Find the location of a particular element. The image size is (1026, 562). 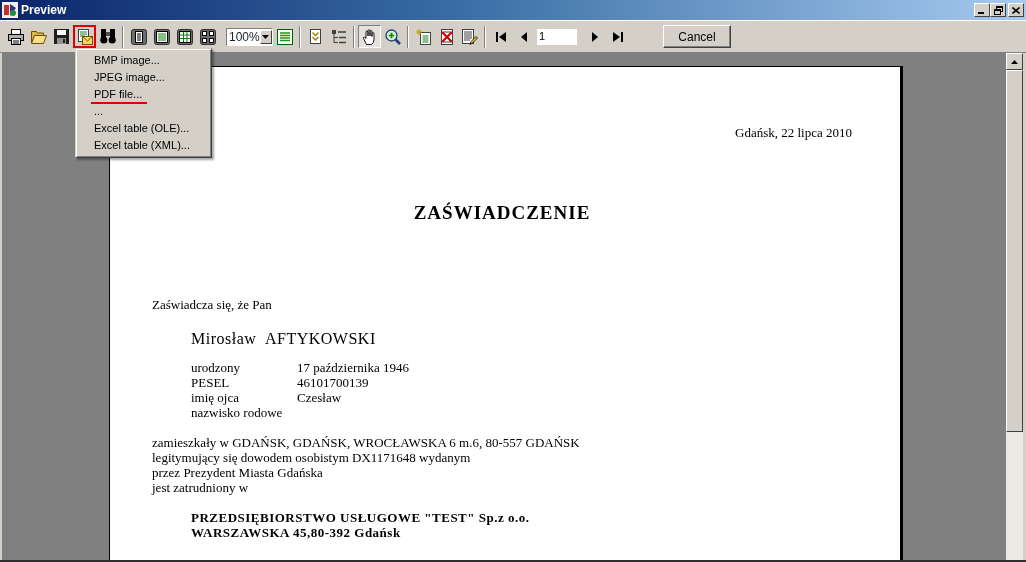

previous-icon is located at coordinates (523, 36).